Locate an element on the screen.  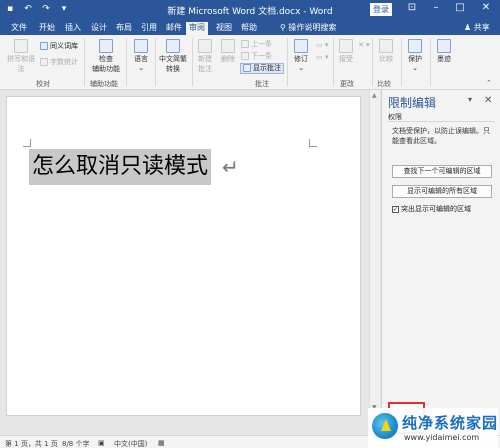
share-button: ♟ 共享 is located at coordinates (477, 27).